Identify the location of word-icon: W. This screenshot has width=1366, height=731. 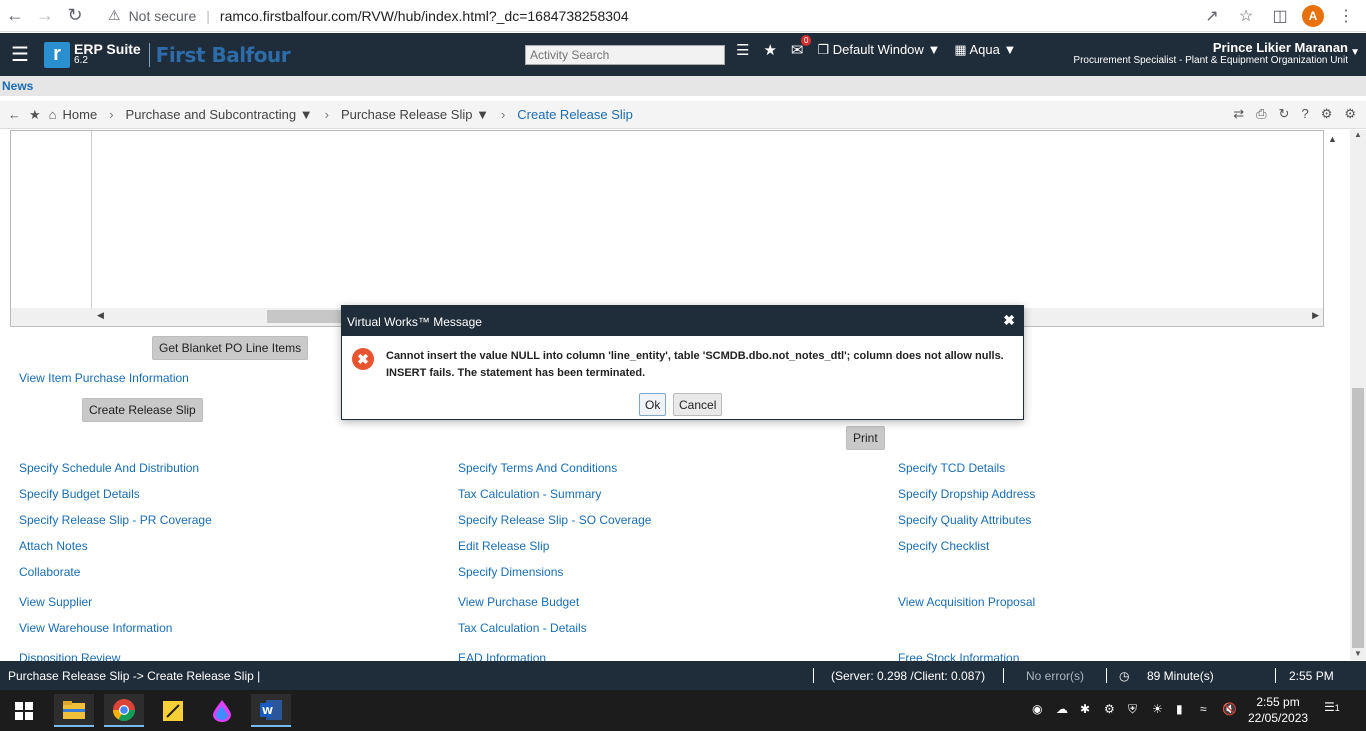
(271, 710).